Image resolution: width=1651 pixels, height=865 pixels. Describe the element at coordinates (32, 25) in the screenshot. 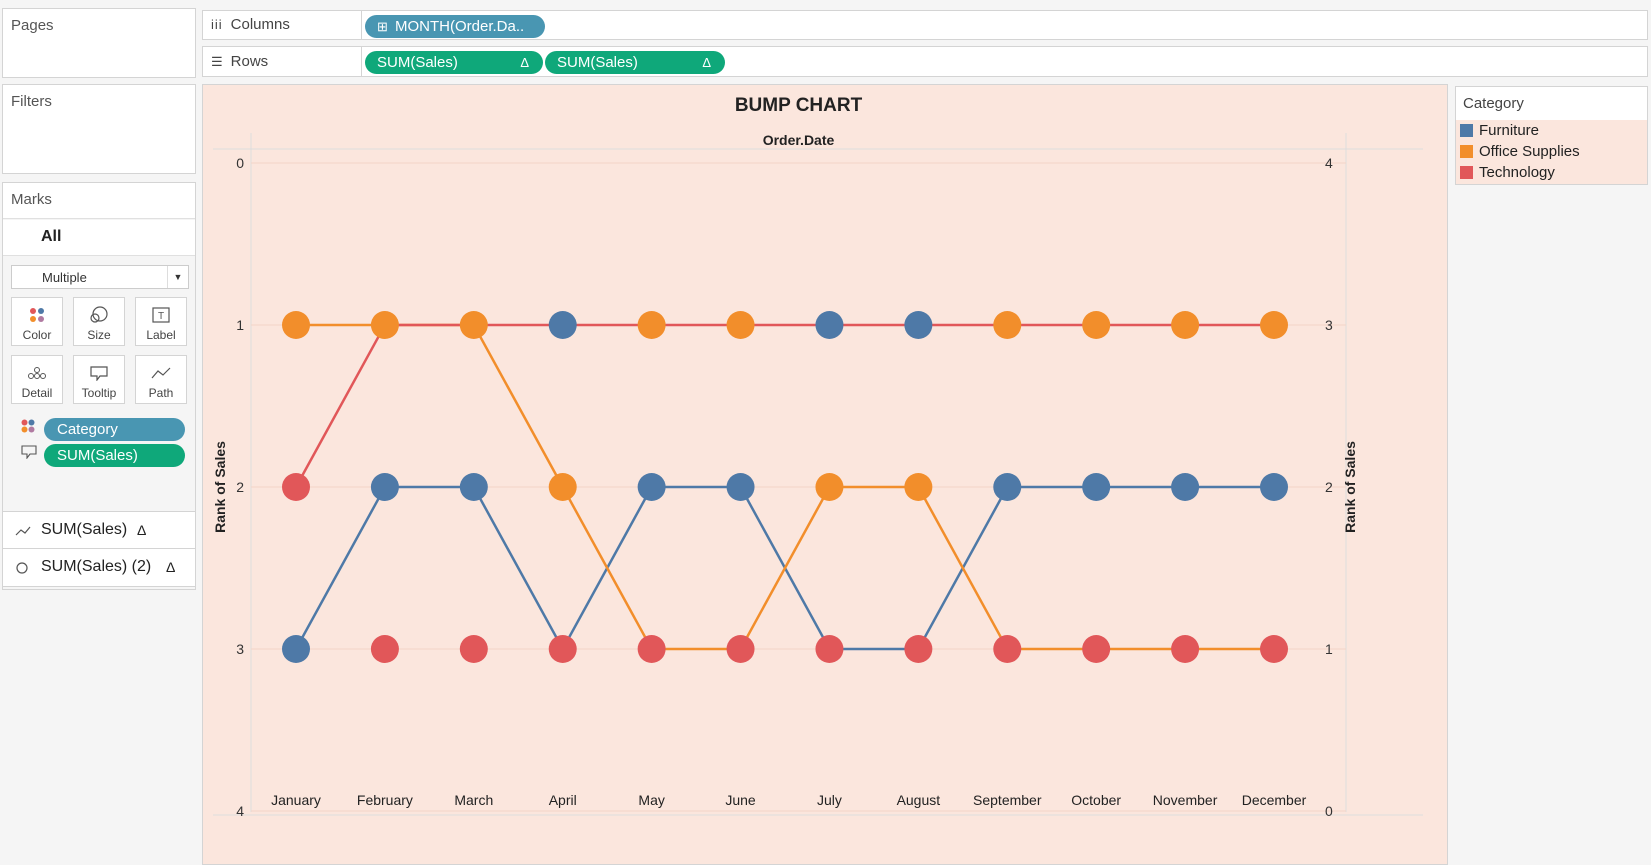

I see `pages-label: Pages` at that location.